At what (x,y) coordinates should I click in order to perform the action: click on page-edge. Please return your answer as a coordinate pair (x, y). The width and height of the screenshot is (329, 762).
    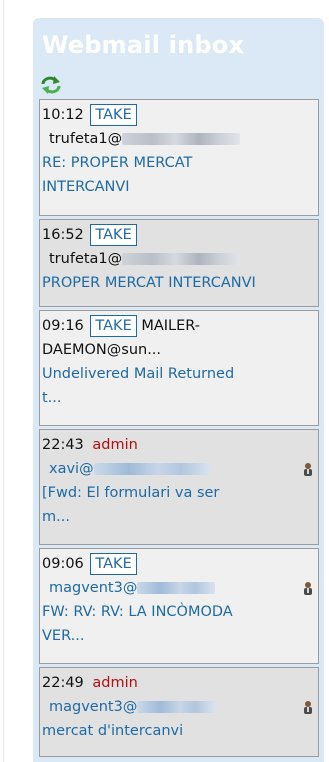
    Looking at the image, I should click on (3, 381).